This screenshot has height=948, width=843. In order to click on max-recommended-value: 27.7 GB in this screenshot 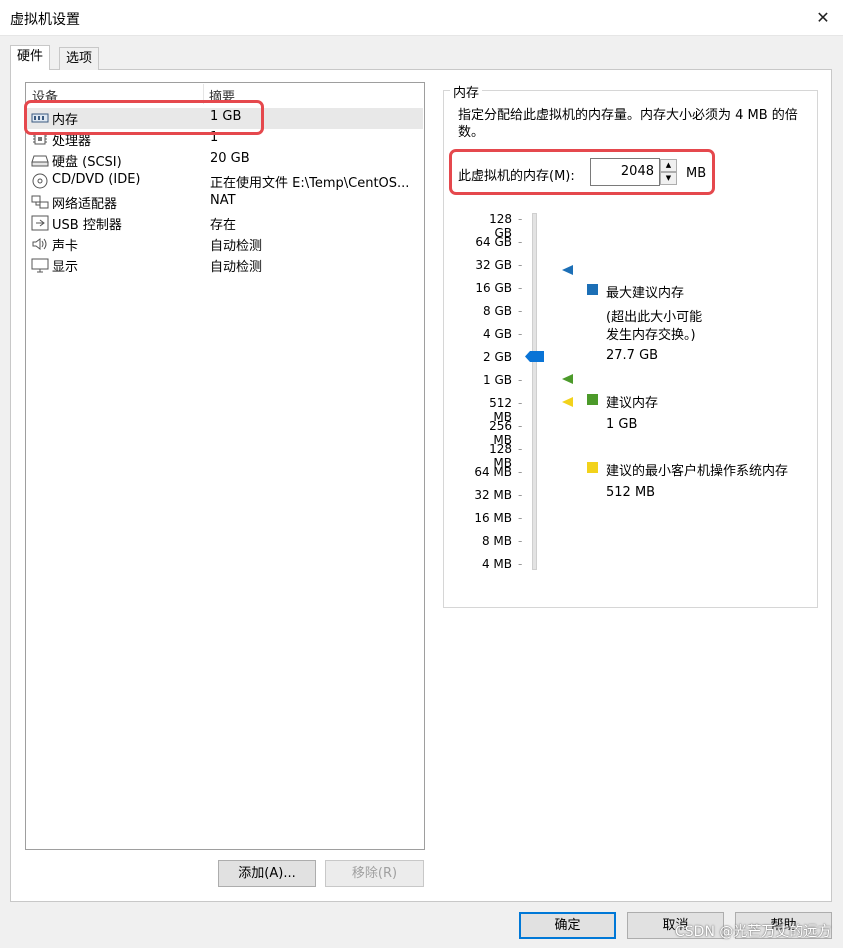, I will do `click(632, 355)`.